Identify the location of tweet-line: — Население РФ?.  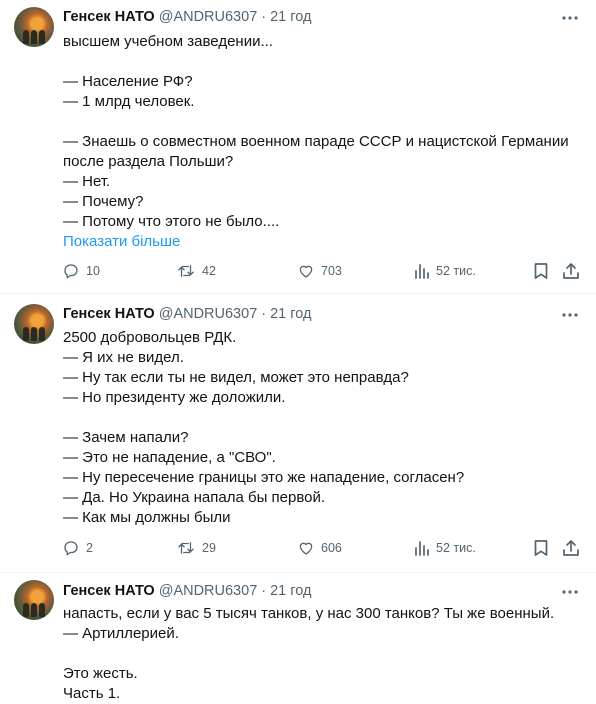
(128, 81).